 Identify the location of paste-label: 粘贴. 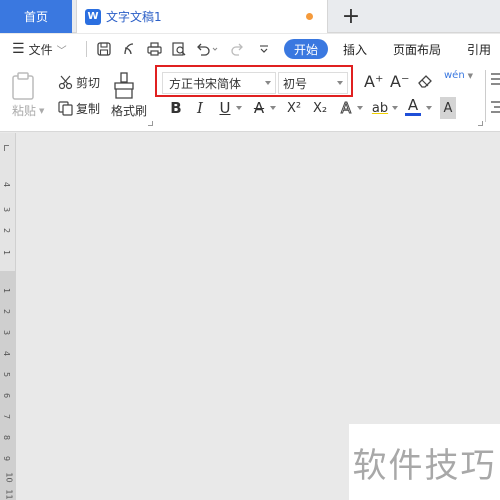
(24, 111).